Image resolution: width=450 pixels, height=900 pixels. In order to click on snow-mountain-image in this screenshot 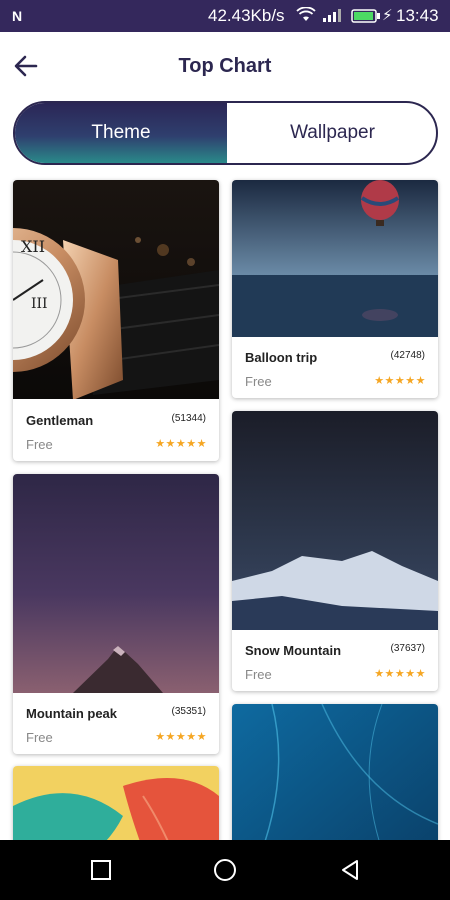, I will do `click(335, 520)`.